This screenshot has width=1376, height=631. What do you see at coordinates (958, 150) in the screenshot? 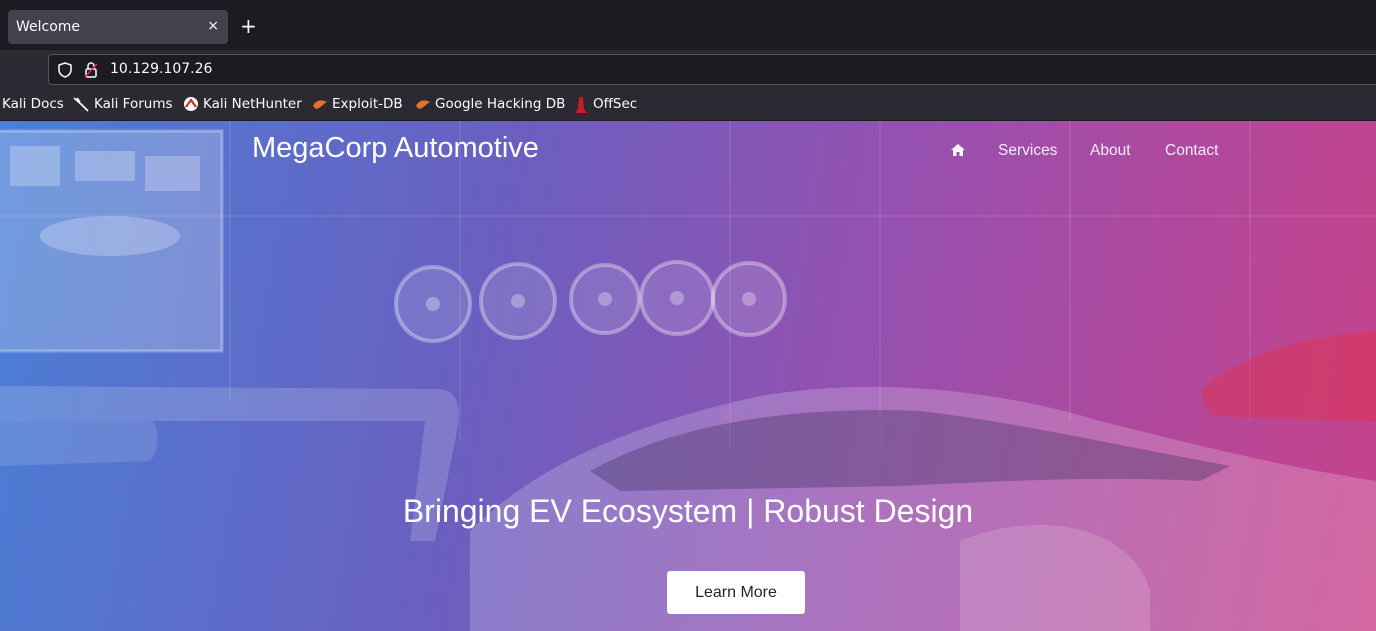
I see `home-icon` at bounding box center [958, 150].